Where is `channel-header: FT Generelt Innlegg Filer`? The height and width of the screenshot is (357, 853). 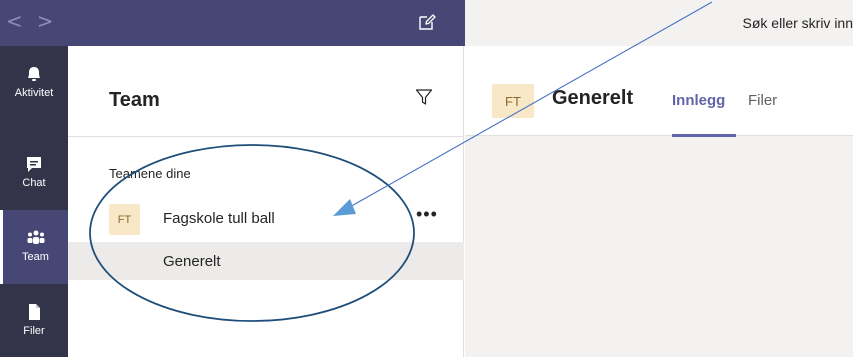 channel-header: FT Generelt Innlegg Filer is located at coordinates (659, 91).